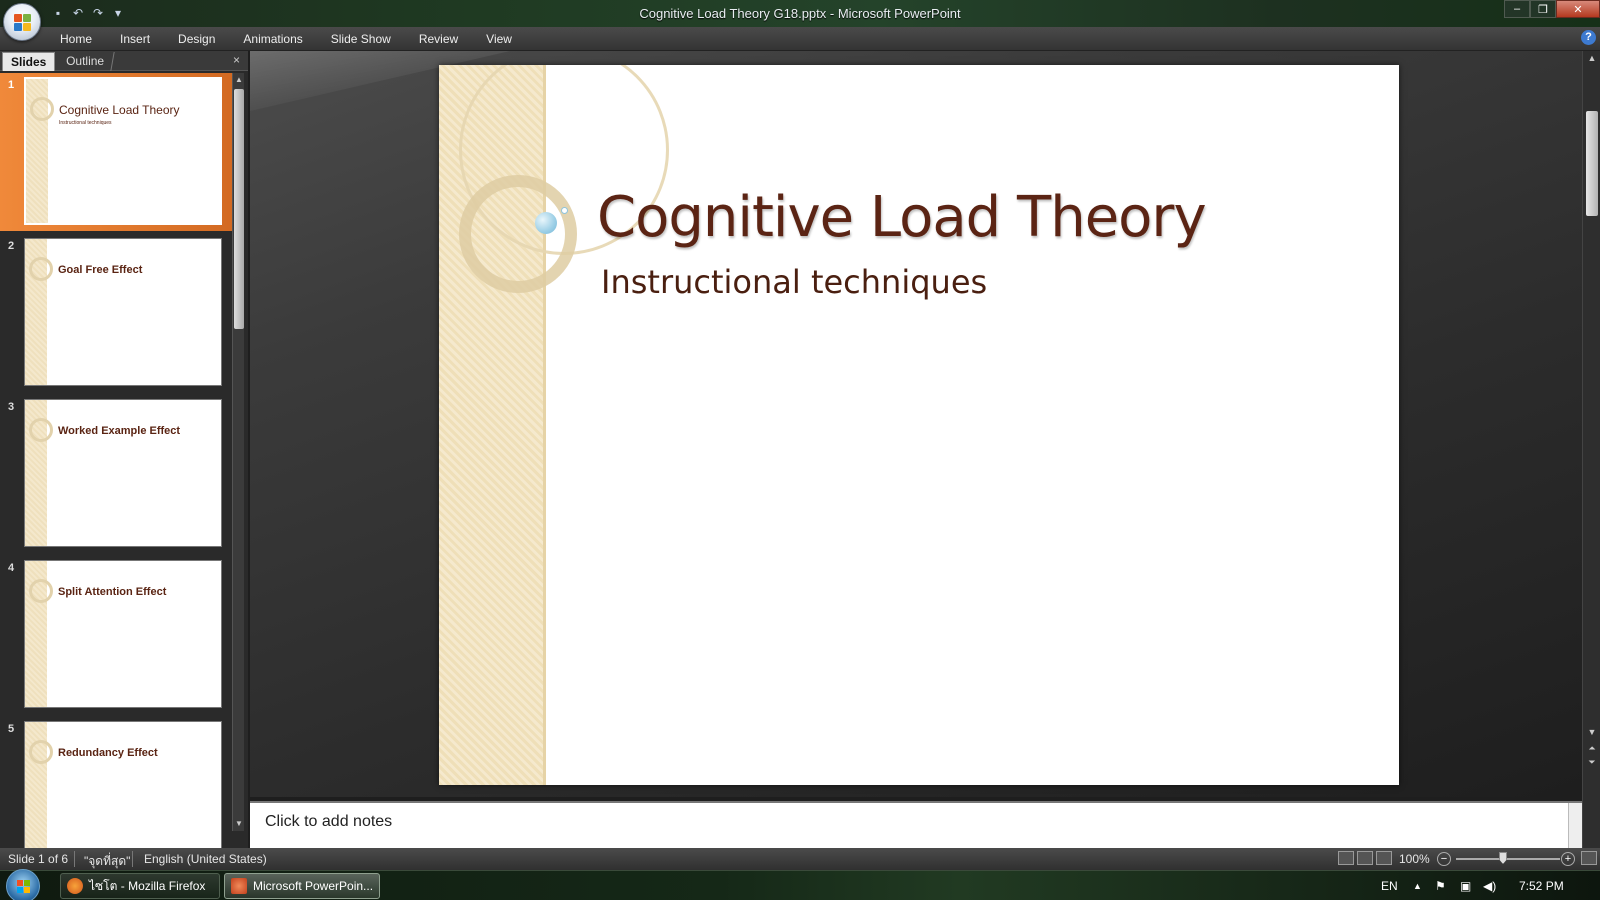 The width and height of the screenshot is (1600, 900). What do you see at coordinates (1575, 825) in the screenshot?
I see `notes-scrollbar` at bounding box center [1575, 825].